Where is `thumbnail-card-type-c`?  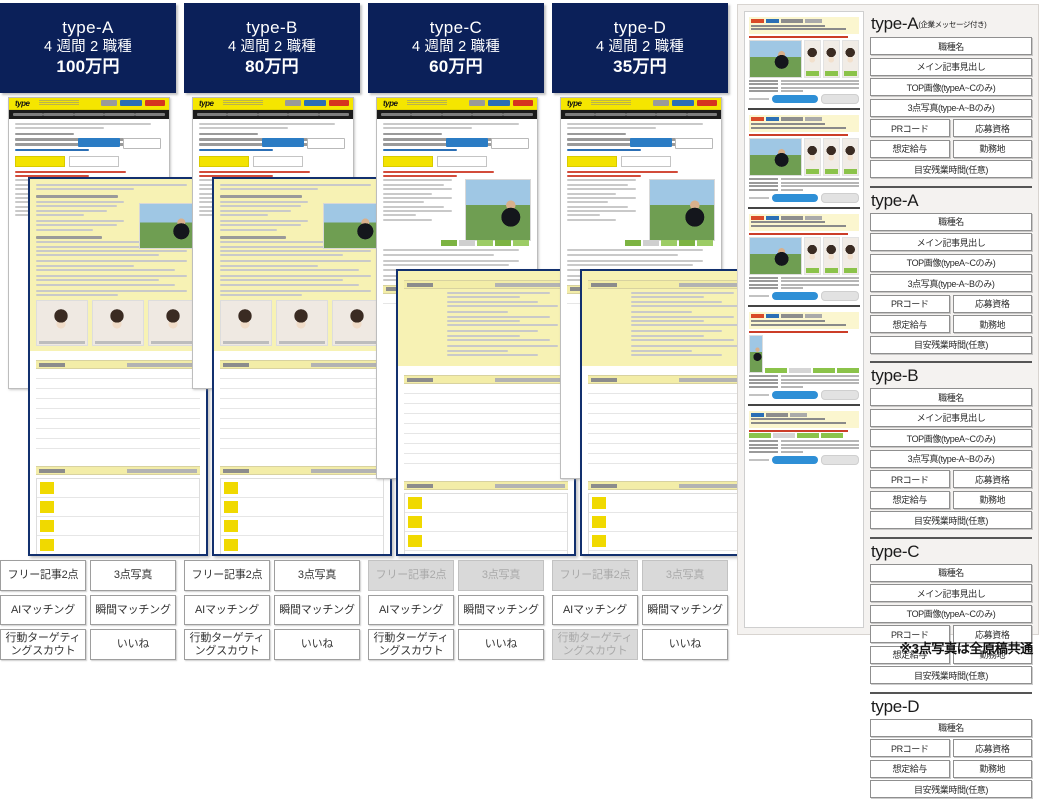
thumbnail-card-type-c is located at coordinates (804, 358).